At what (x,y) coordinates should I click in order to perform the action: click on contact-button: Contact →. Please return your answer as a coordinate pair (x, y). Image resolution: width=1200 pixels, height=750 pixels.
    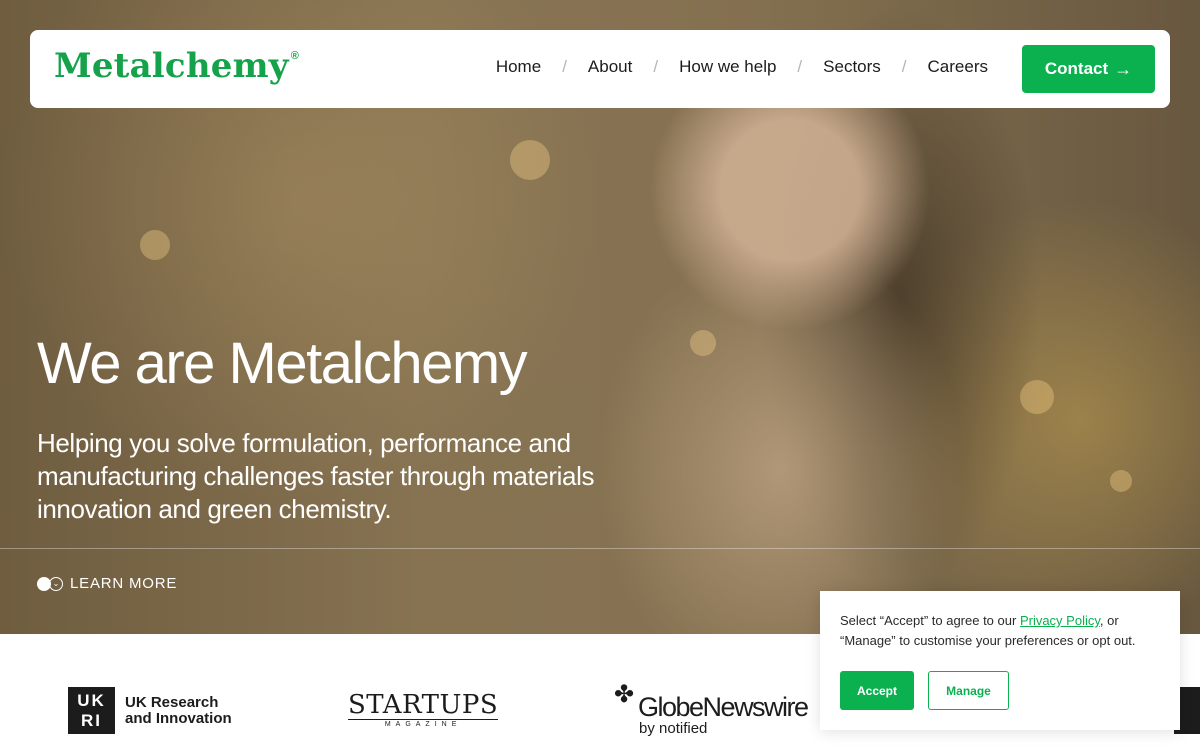
    Looking at the image, I should click on (1088, 69).